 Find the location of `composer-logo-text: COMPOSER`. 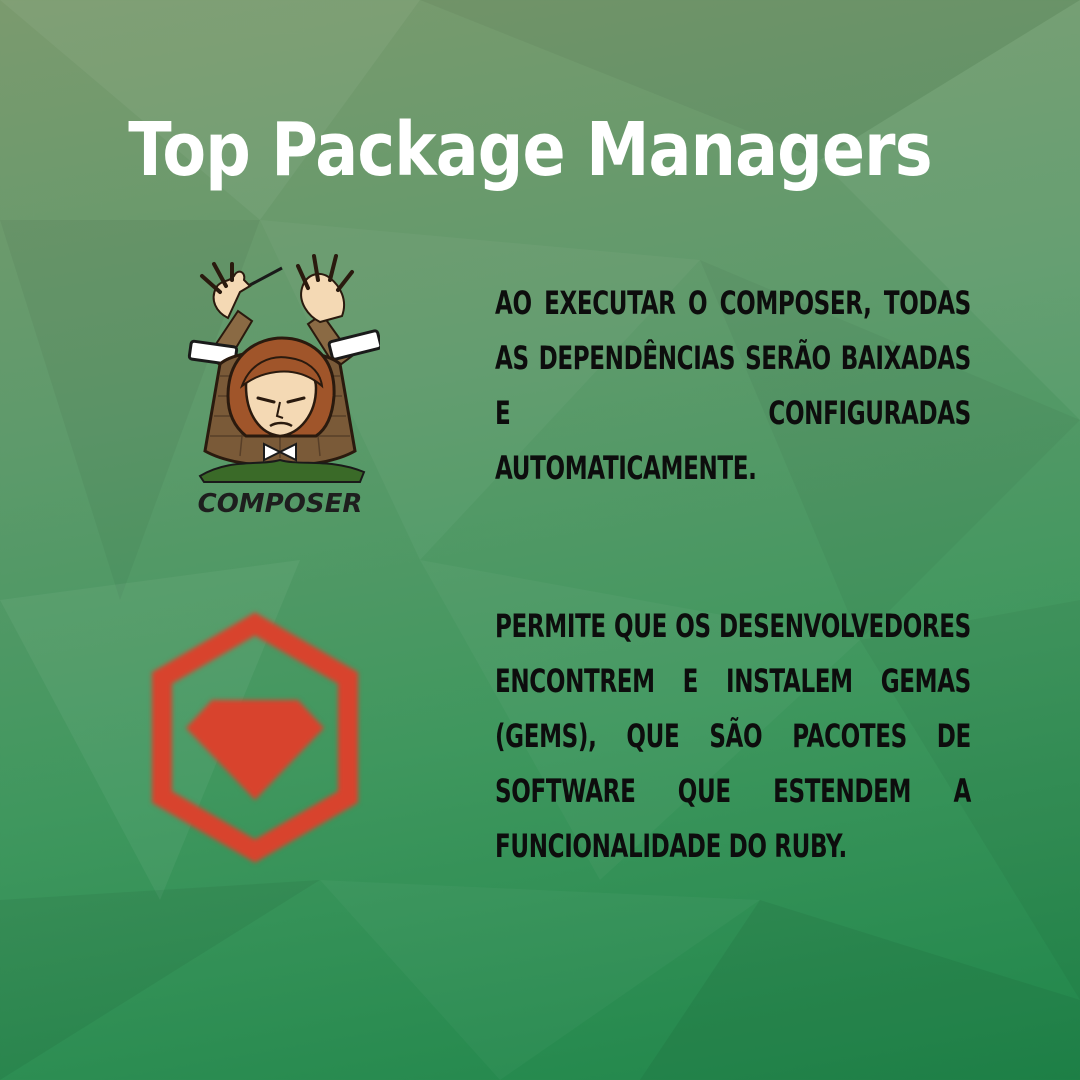

composer-logo-text: COMPOSER is located at coordinates (280, 504).